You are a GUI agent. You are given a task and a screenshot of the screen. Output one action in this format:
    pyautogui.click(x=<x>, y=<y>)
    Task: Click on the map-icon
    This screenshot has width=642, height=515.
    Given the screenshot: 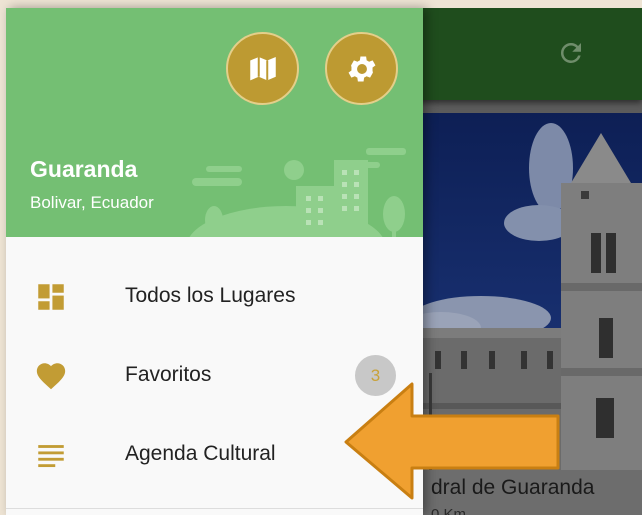 What is the action you would take?
    pyautogui.click(x=262, y=68)
    